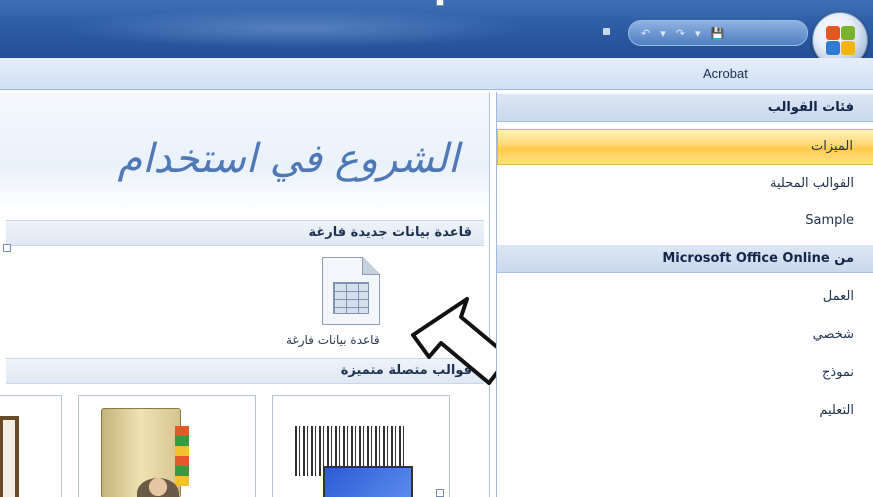 This screenshot has width=873, height=497. What do you see at coordinates (685, 336) in the screenshot?
I see `category-personal: شخصي` at bounding box center [685, 336].